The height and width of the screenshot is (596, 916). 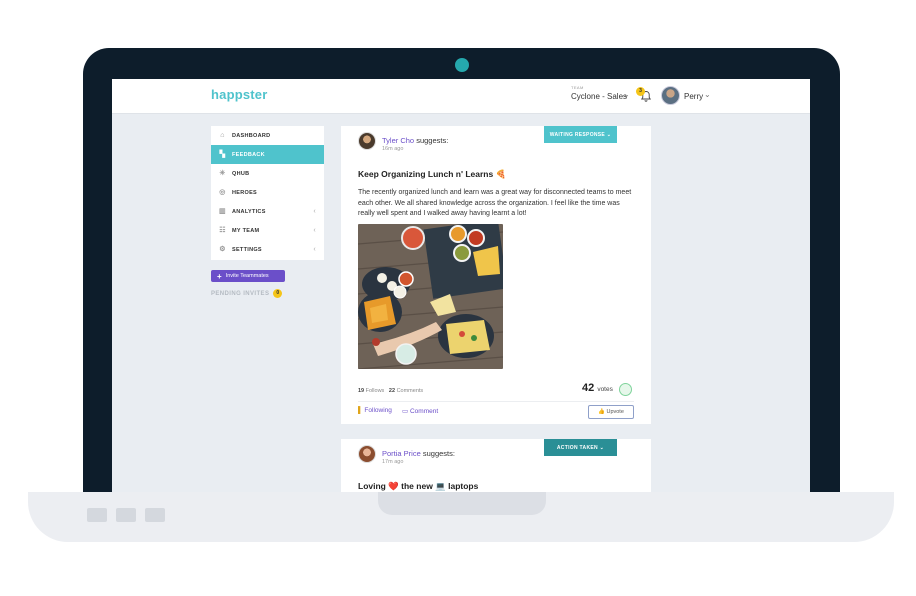 I want to click on sidebar-item-label: SETTINGS, so click(x=247, y=249).